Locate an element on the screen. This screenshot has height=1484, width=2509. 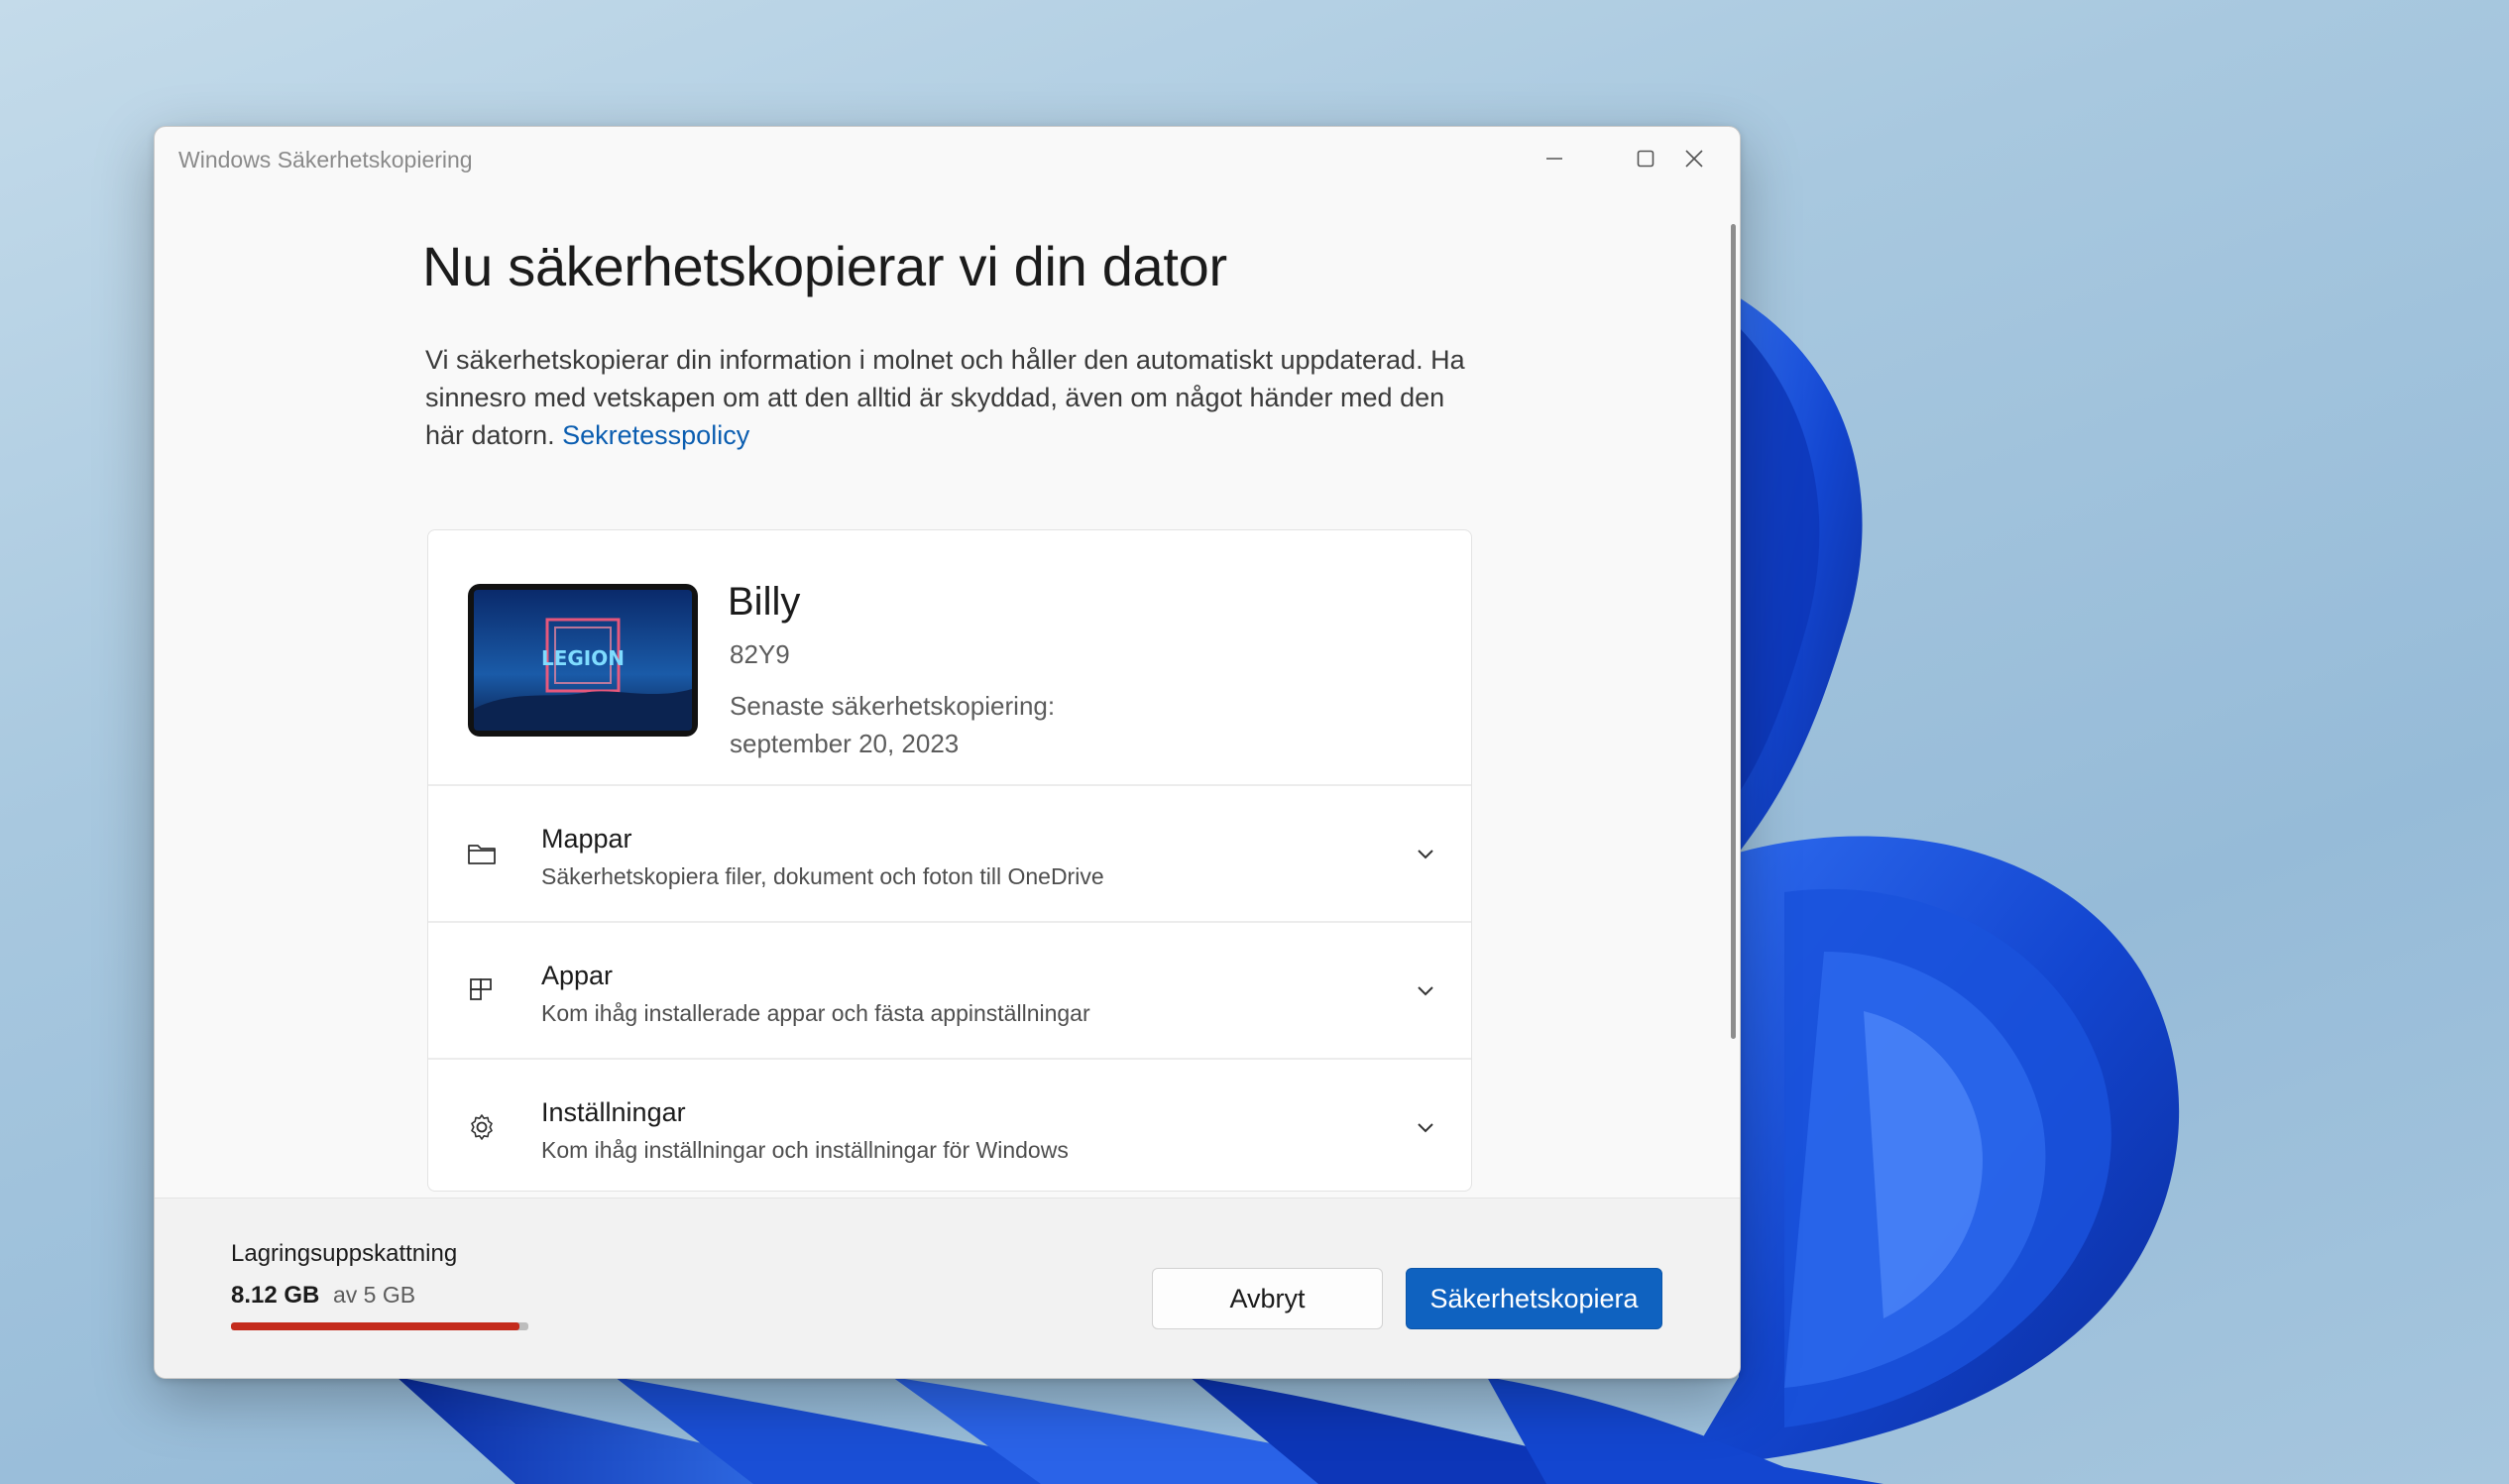
storage-progress-fill is located at coordinates (375, 1326).